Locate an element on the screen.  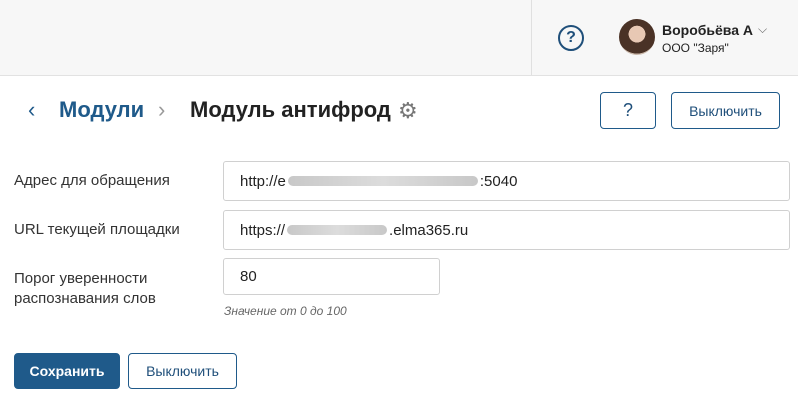
url-value-prefix: https:// is located at coordinates (263, 230).